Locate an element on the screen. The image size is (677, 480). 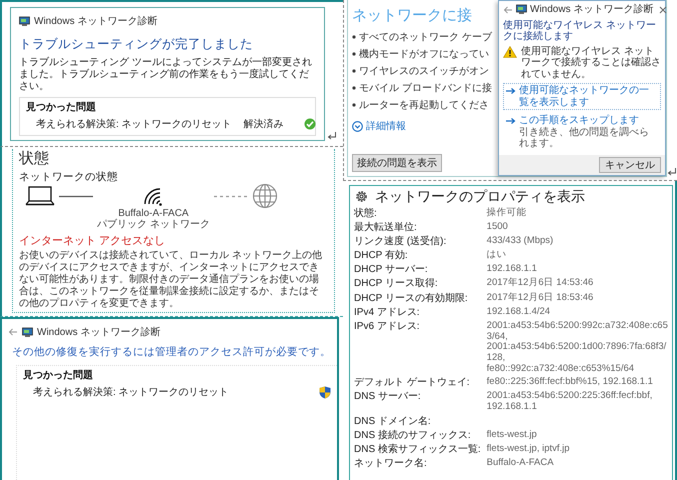
list-item: 機内モードがオフになってい is located at coordinates (424, 54).